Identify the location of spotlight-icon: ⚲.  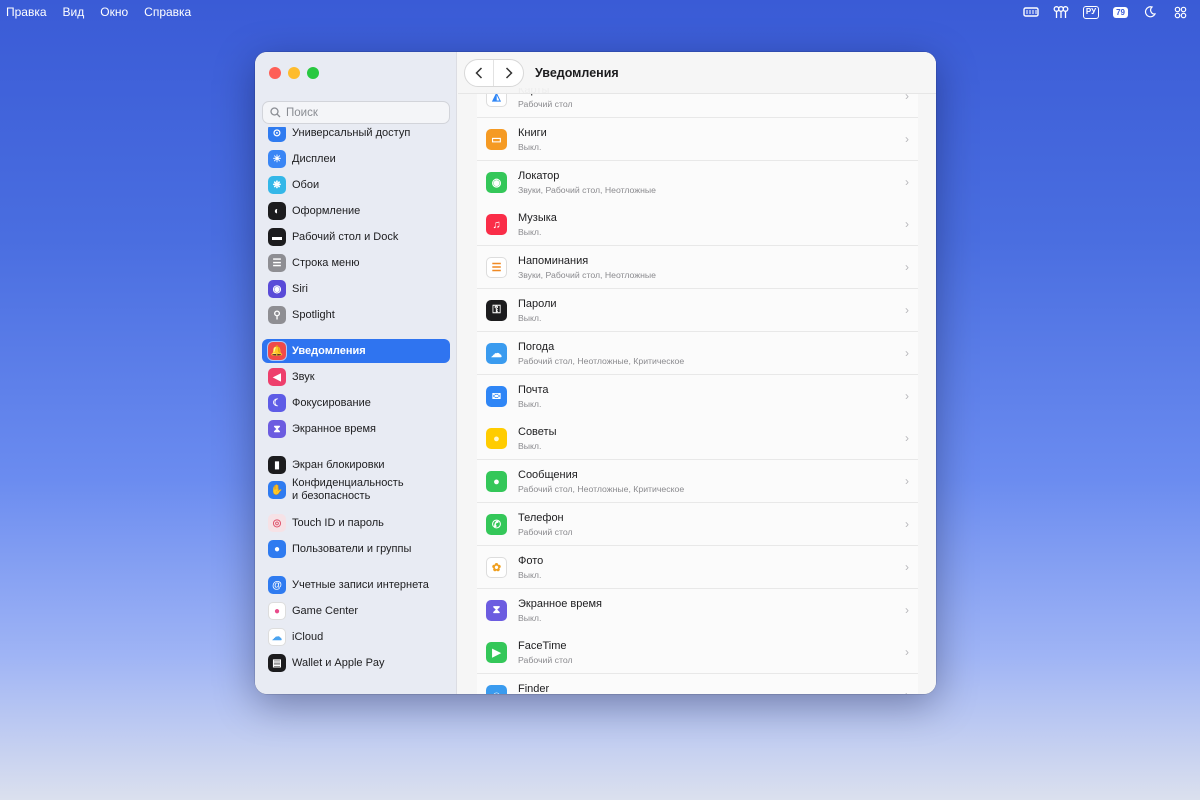
(277, 315).